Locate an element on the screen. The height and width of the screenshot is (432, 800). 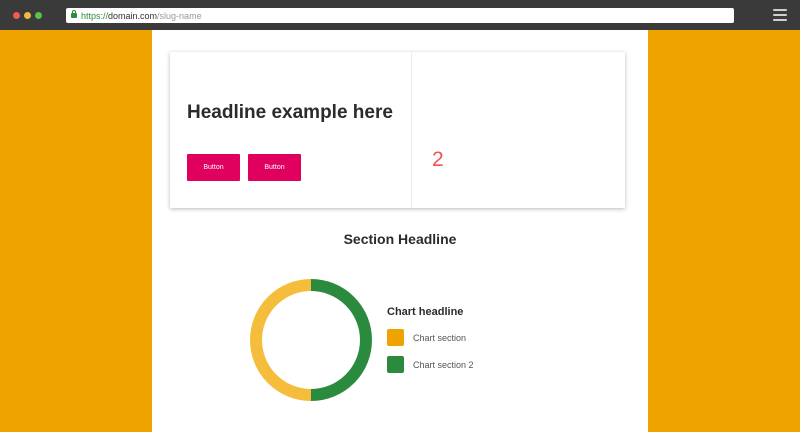
section-headline: Section Headline is located at coordinates (400, 239).